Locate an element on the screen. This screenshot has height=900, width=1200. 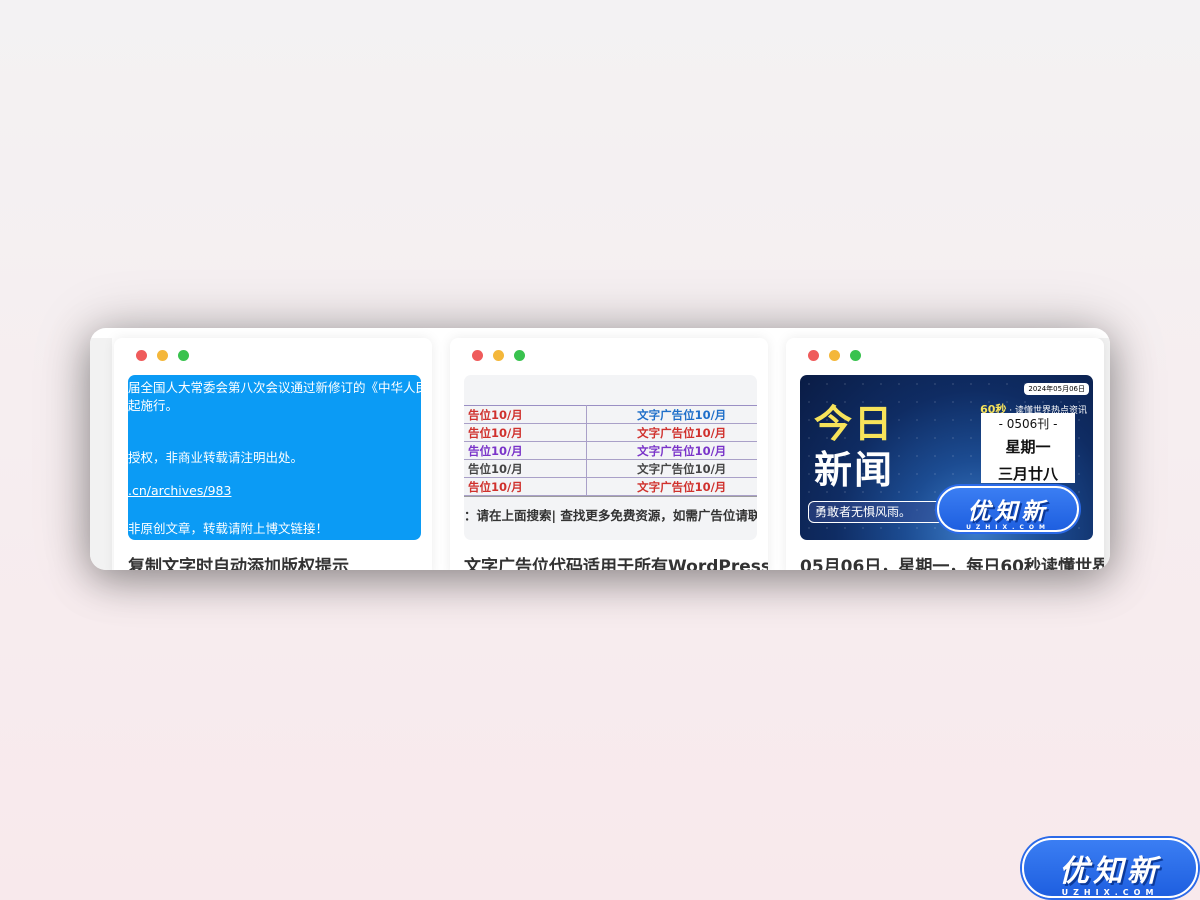
thumb-link-line: .cn/archives/983 is located at coordinates (180, 490).